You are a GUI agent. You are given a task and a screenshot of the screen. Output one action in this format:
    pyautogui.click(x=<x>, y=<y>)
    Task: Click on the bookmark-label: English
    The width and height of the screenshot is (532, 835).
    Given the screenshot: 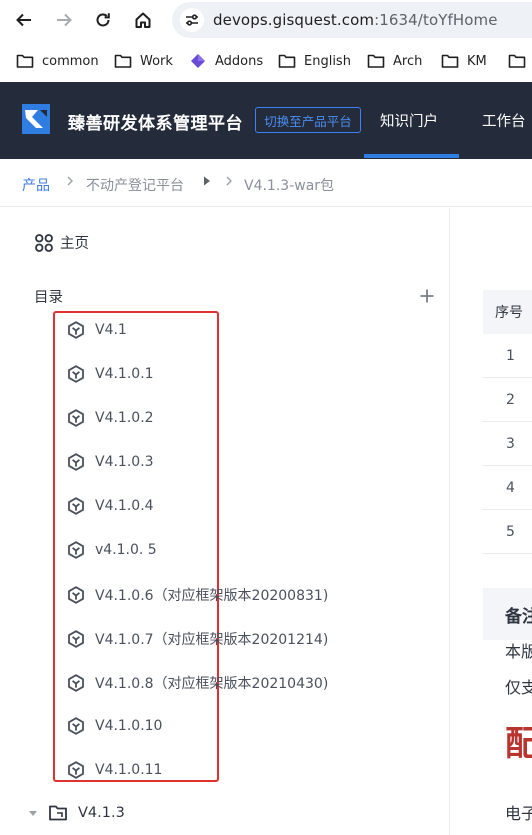 What is the action you would take?
    pyautogui.click(x=327, y=61)
    